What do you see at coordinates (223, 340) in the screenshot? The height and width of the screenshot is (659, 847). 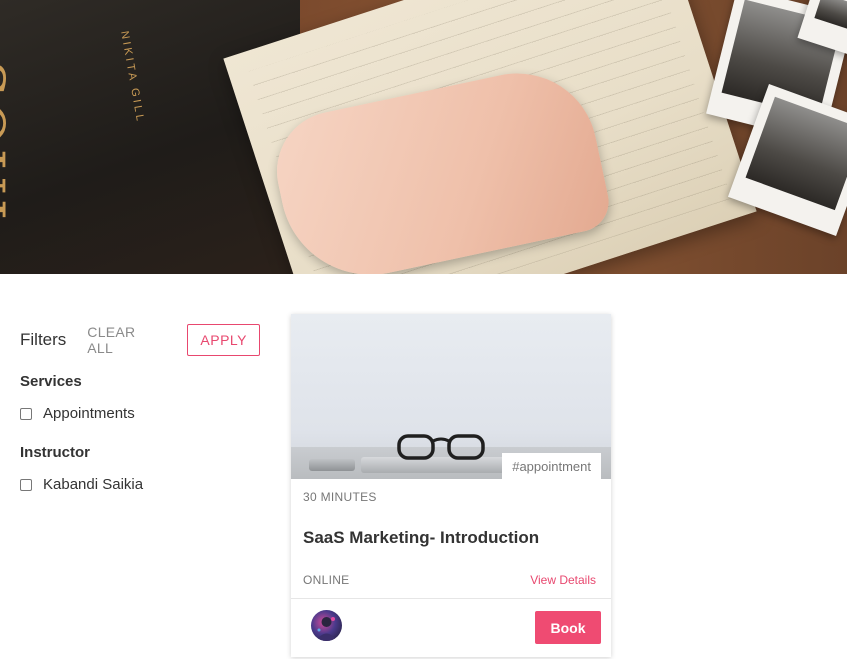 I see `apply-button: APPLY` at bounding box center [223, 340].